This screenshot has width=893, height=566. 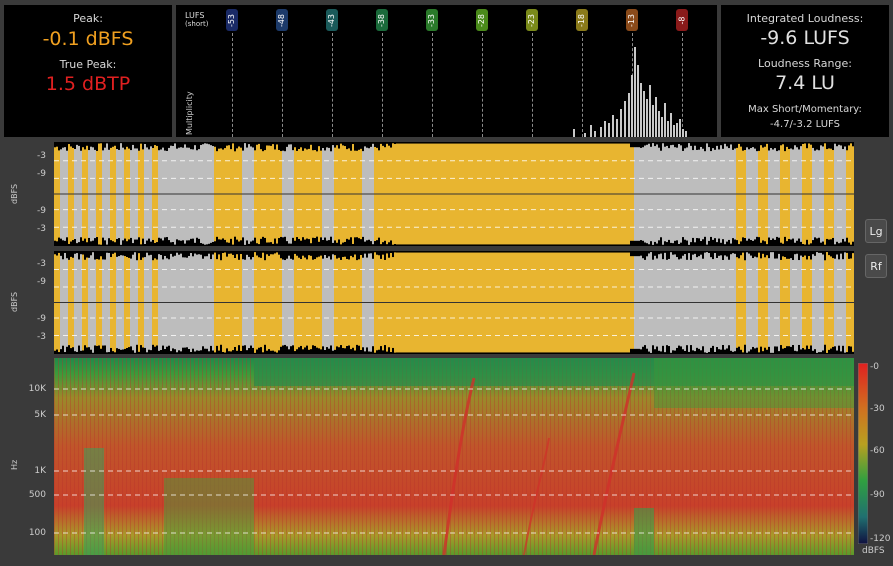 What do you see at coordinates (805, 124) in the screenshot?
I see `max-short-momentary-value: -4.7/-3.2 LUFS` at bounding box center [805, 124].